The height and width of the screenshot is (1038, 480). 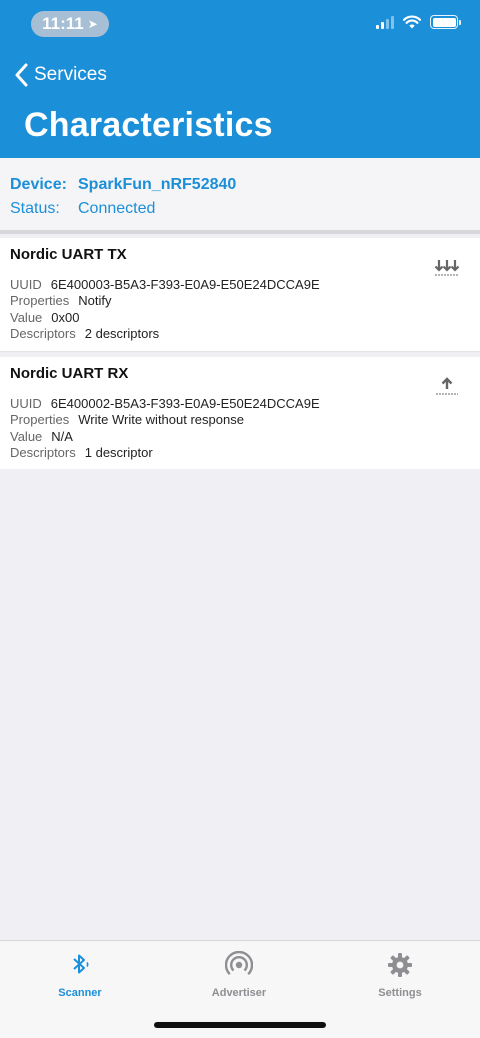 I want to click on descriptors-value: 2 descriptors, so click(x=122, y=333).